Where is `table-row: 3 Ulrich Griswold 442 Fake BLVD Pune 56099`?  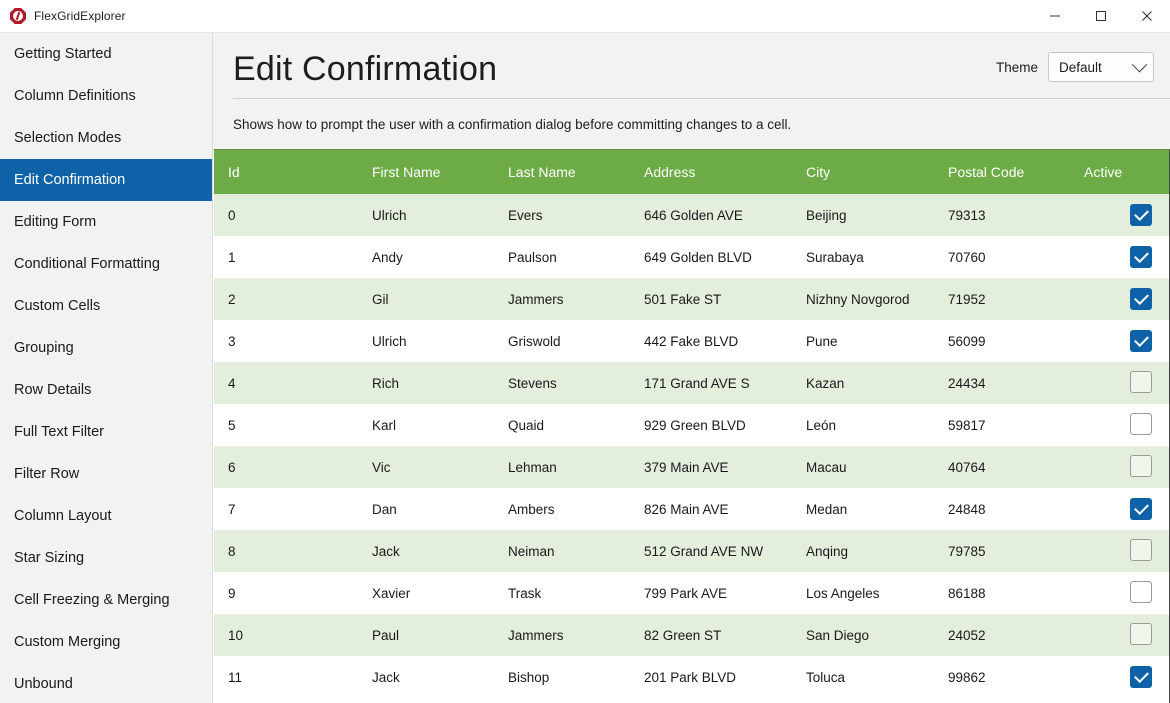
table-row: 3 Ulrich Griswold 442 Fake BLVD Pune 56099 is located at coordinates (691, 341).